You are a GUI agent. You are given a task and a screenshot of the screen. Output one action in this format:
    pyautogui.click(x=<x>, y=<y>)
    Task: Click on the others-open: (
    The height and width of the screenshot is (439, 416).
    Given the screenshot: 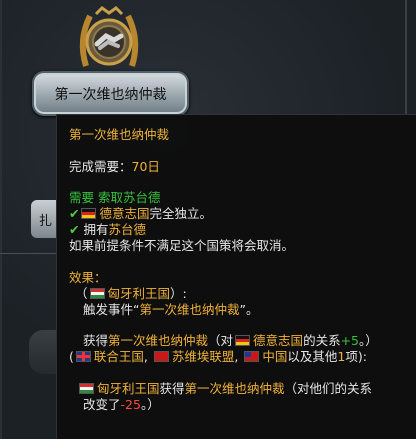 What is the action you would take?
    pyautogui.click(x=71, y=356)
    